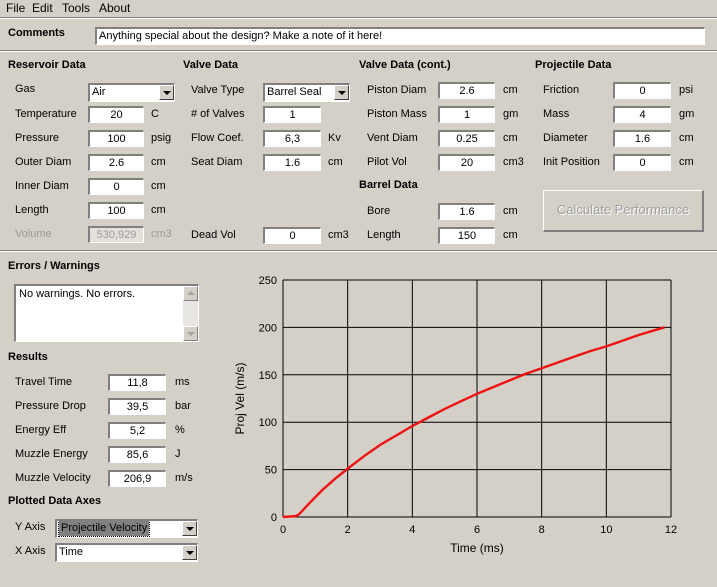  I want to click on x-axis-title: Time (ms), so click(477, 548).